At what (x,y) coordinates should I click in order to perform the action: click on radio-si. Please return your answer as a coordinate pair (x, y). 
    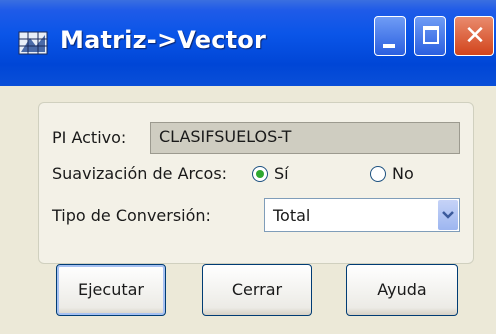
    Looking at the image, I should click on (260, 174).